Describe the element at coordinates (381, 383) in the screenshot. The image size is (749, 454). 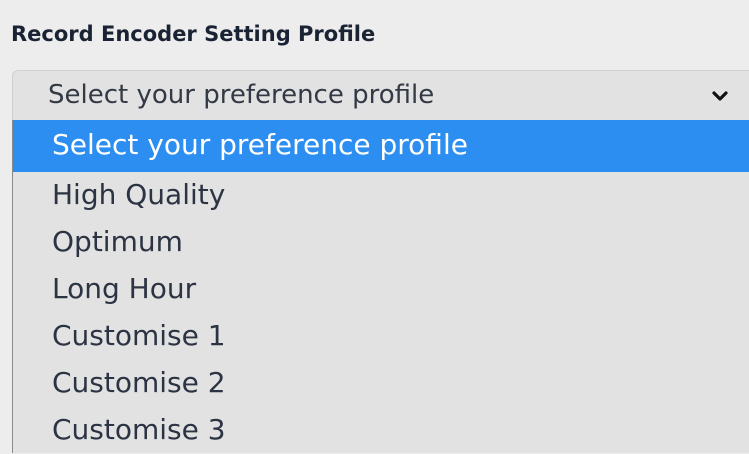
I see `option-customise-2: Customise 2` at that location.